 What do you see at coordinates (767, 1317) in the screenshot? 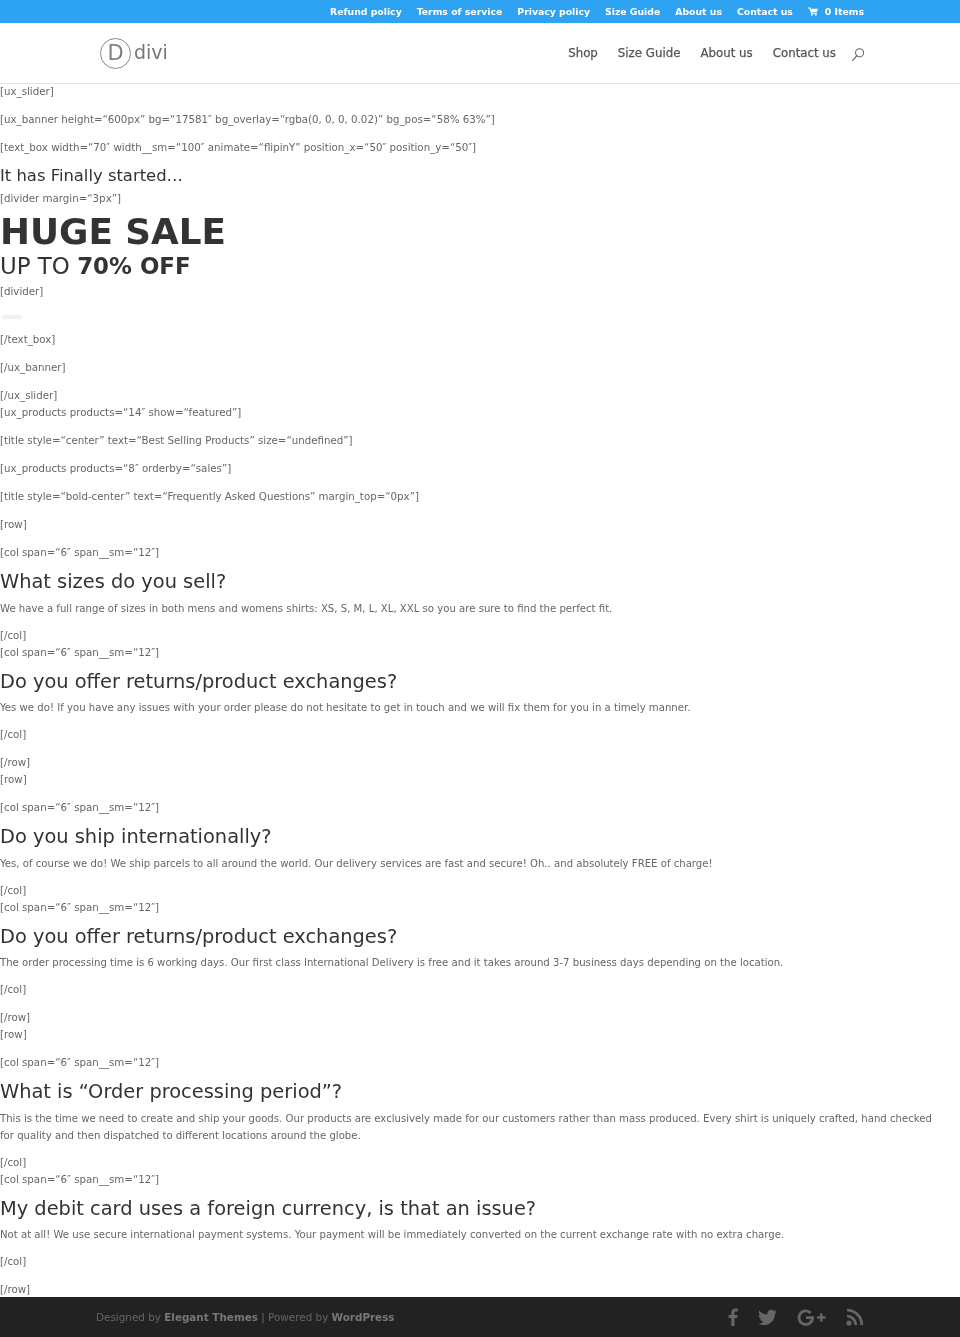
I see `twitter-icon` at bounding box center [767, 1317].